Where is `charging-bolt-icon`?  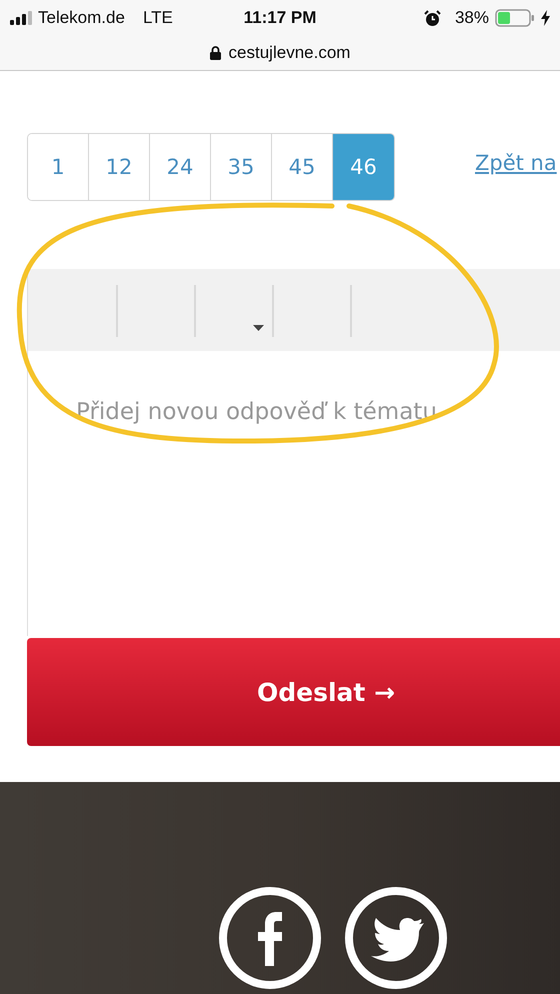 charging-bolt-icon is located at coordinates (545, 18).